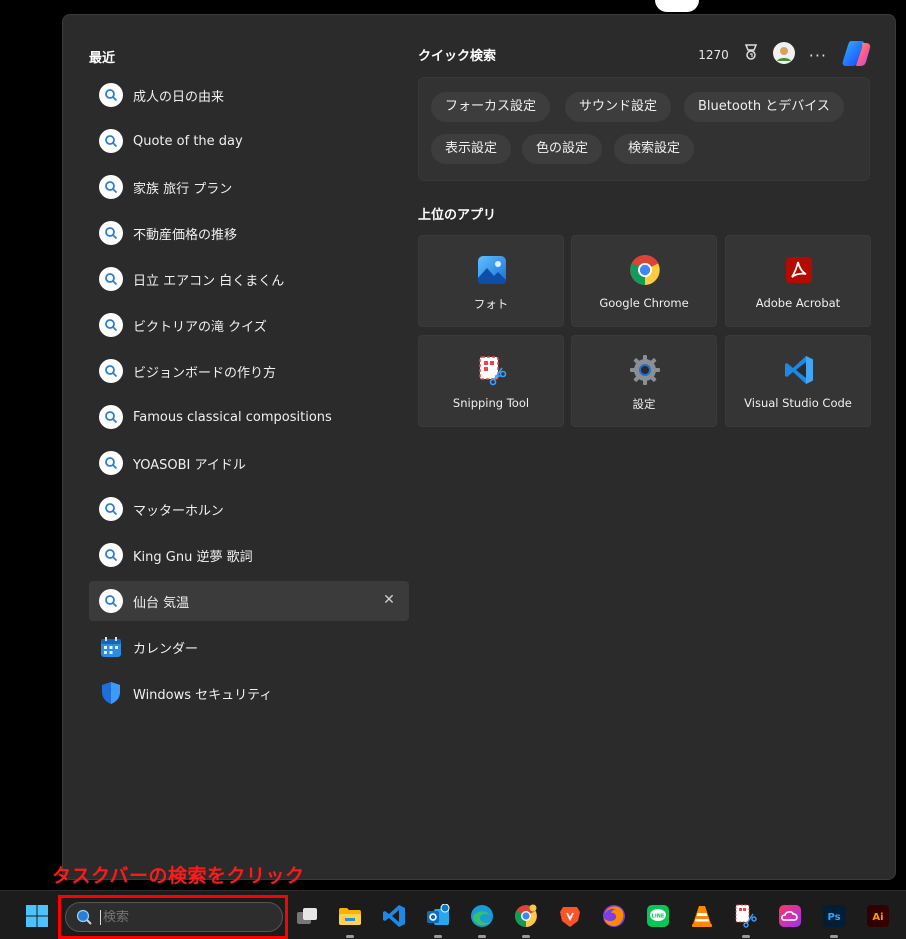  I want to click on recent-item-label: King Gnu 逆夢 歌詞, so click(193, 557).